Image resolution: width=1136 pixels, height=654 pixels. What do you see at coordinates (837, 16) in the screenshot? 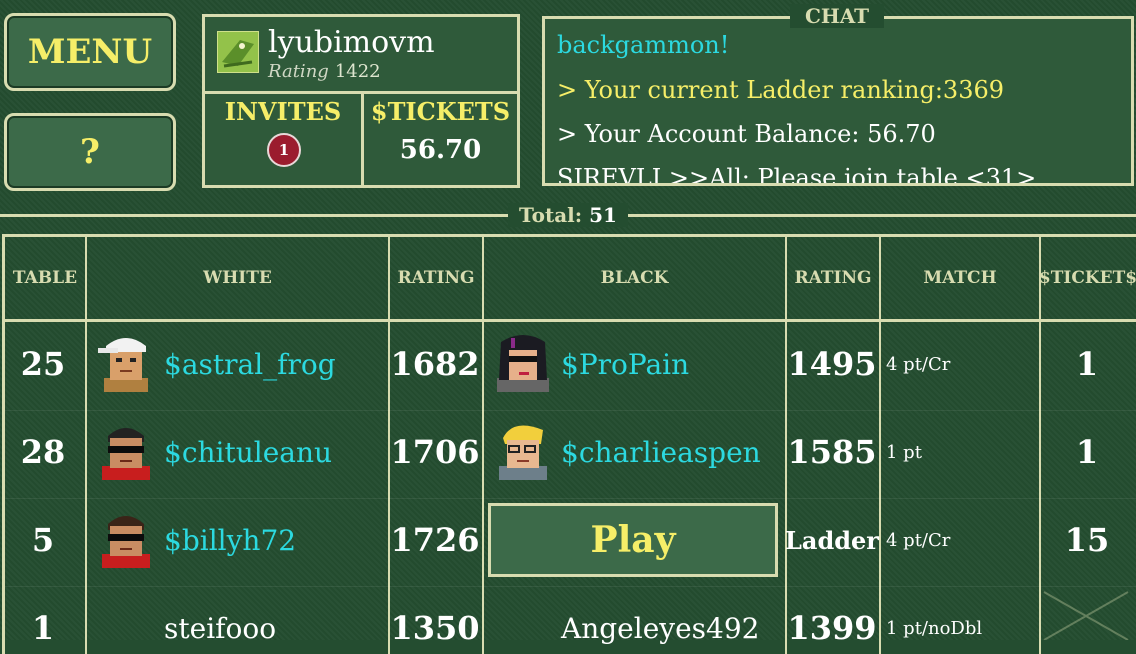
I see `chat-title: CHAT` at bounding box center [837, 16].